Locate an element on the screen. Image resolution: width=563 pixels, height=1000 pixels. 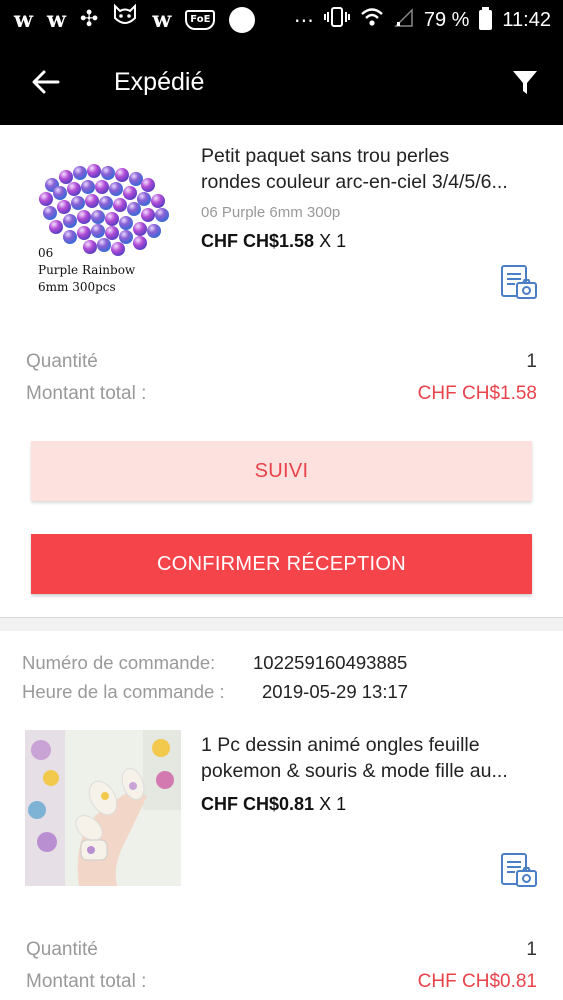
foe-shield-icon: FoE is located at coordinates (200, 20).